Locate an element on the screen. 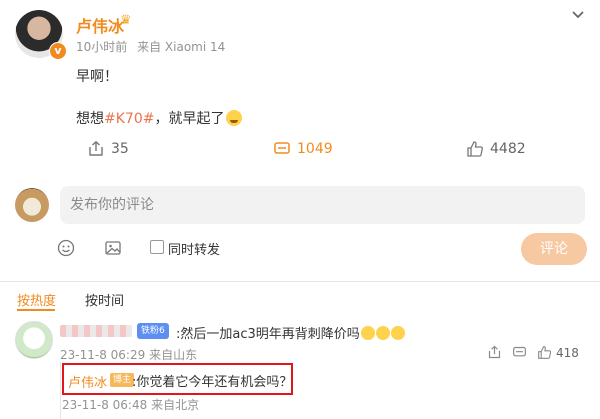 Image resolution: width=600 pixels, height=419 pixels. divider is located at coordinates (300, 281).